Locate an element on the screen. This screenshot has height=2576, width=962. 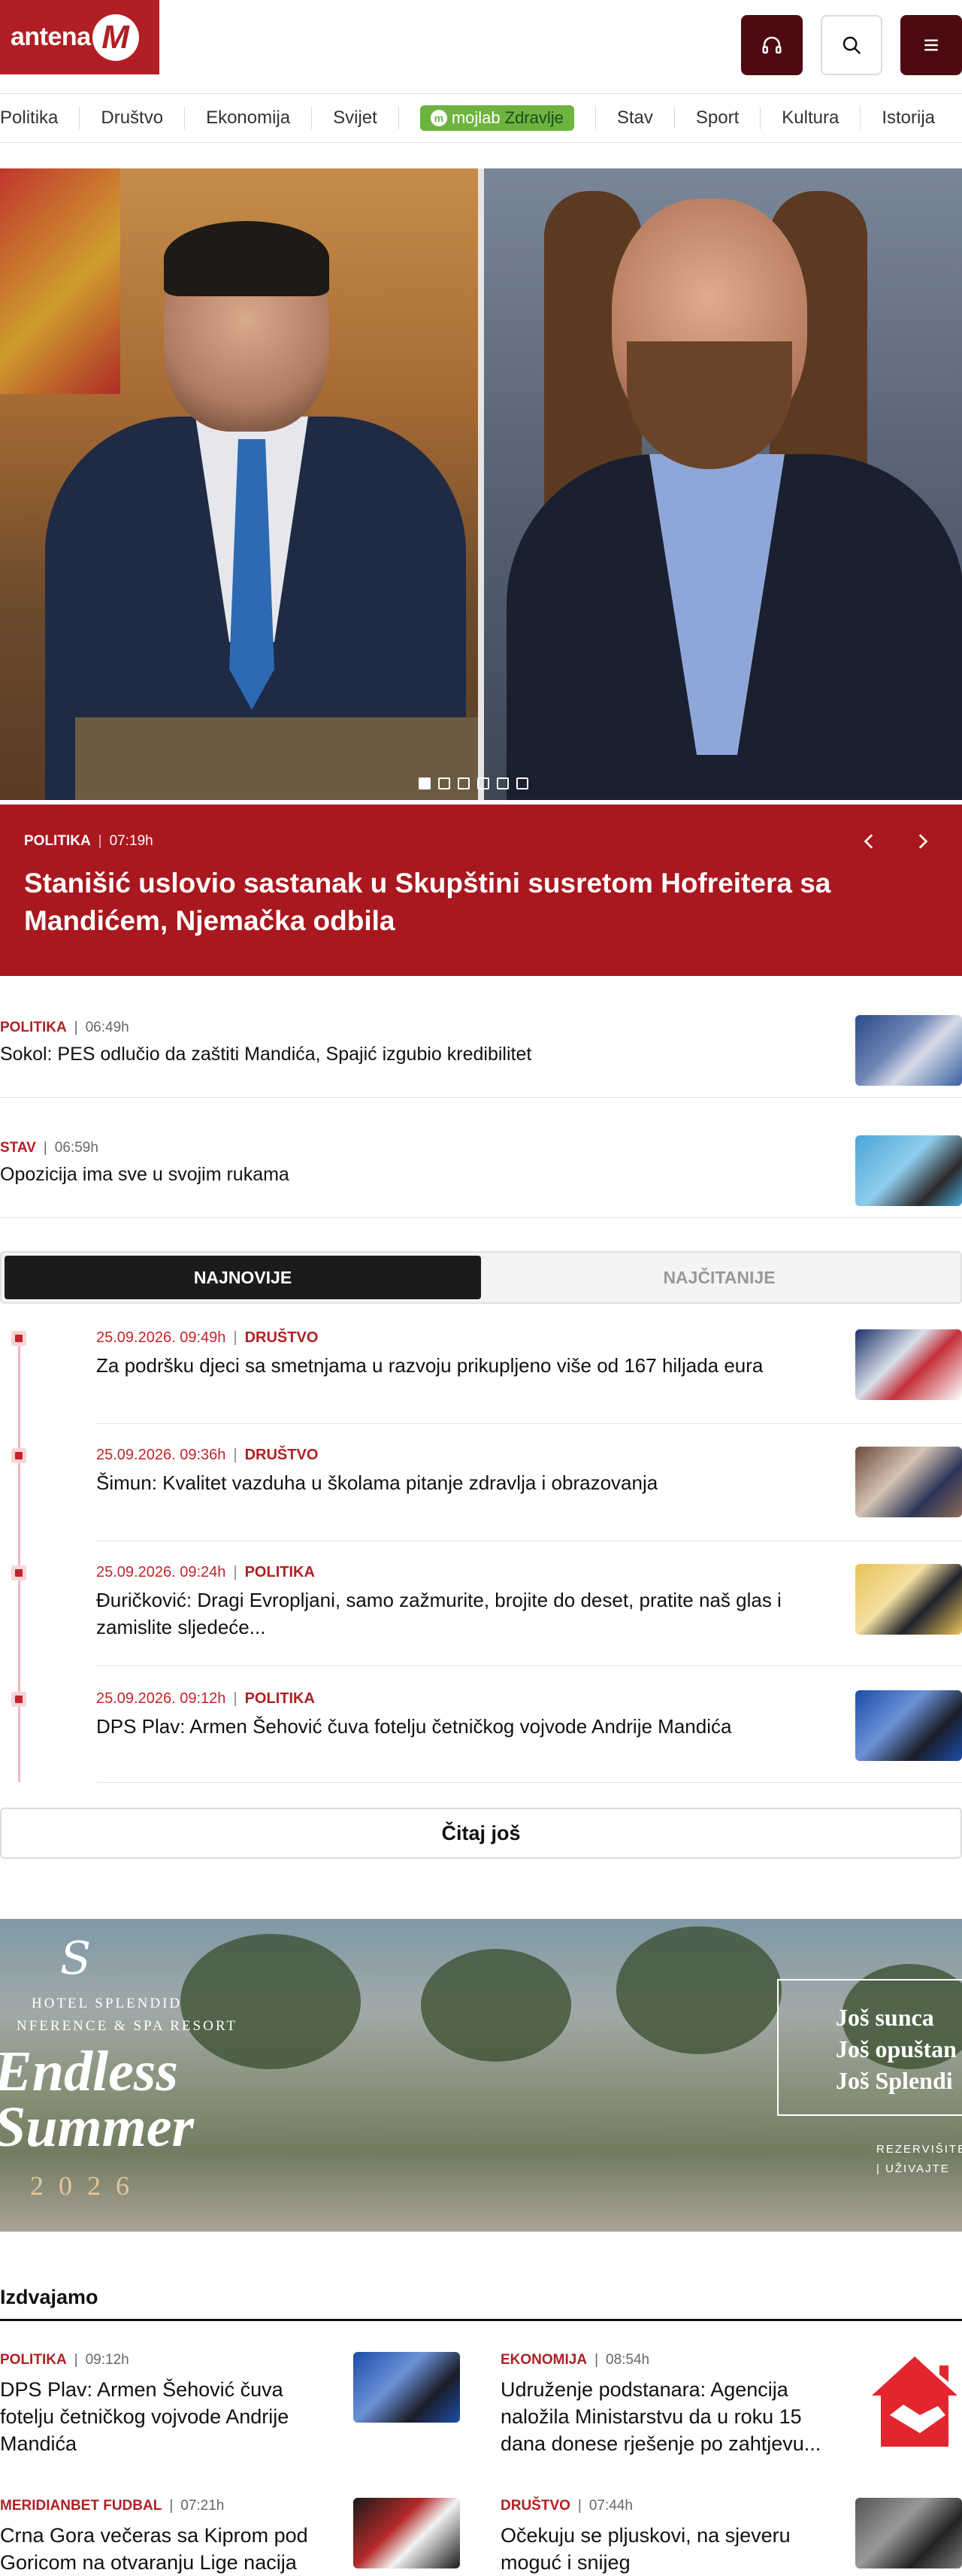
article-category: EKONOMIJA is located at coordinates (544, 2360).